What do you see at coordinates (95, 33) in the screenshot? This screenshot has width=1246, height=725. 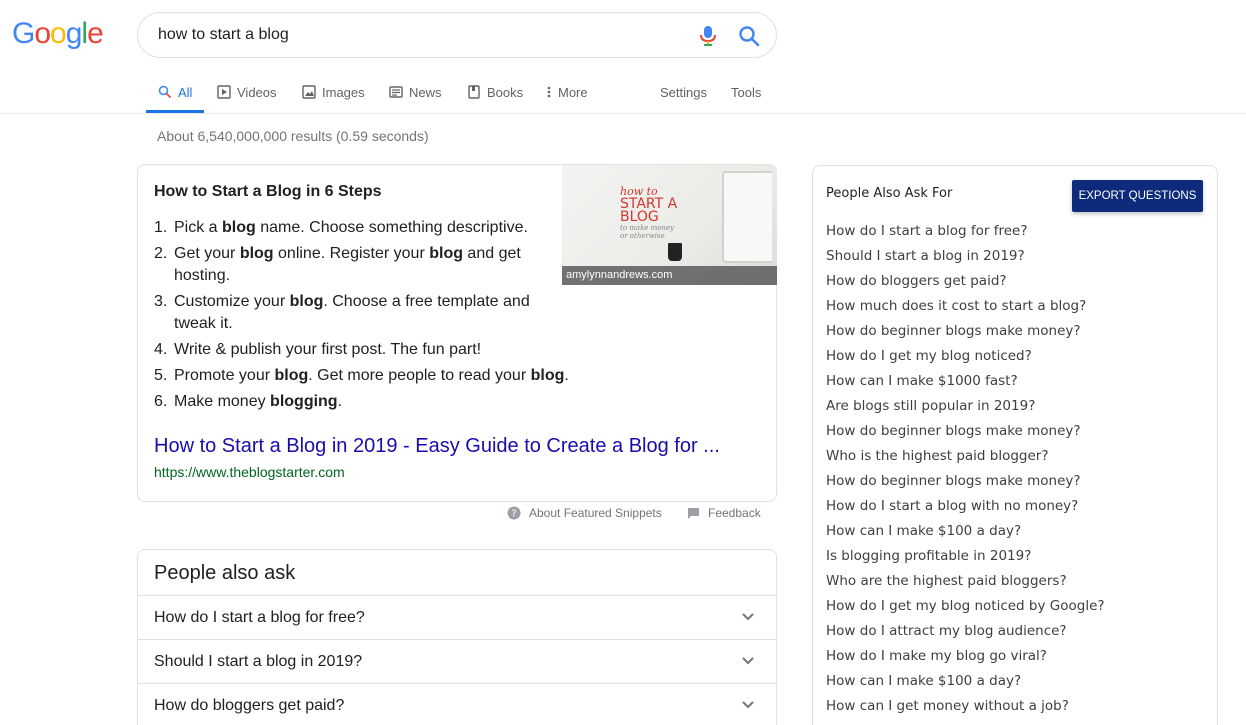 I see `logo-letter: e` at bounding box center [95, 33].